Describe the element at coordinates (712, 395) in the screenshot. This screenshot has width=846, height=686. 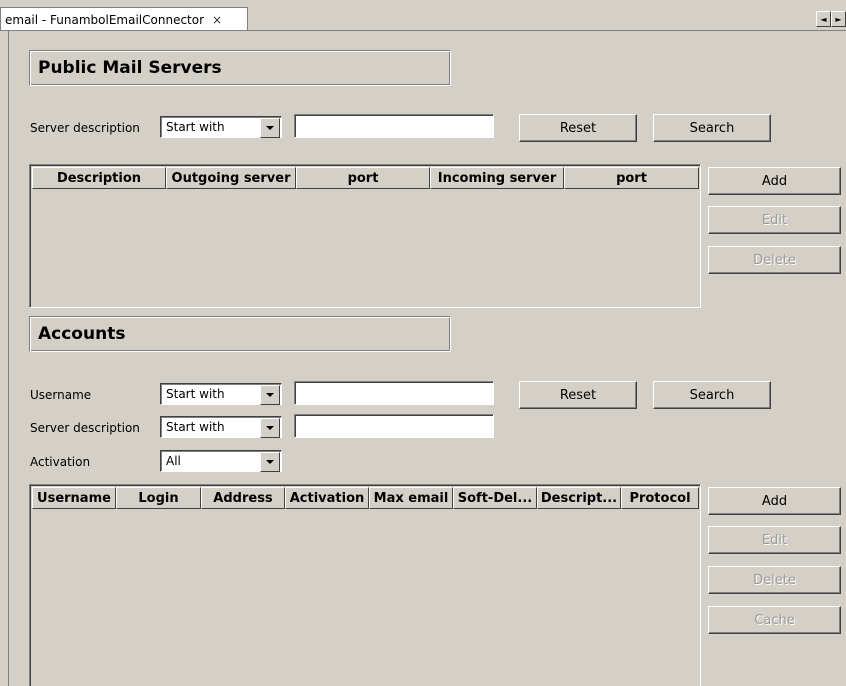
I see `accounts-search-button: Search` at that location.